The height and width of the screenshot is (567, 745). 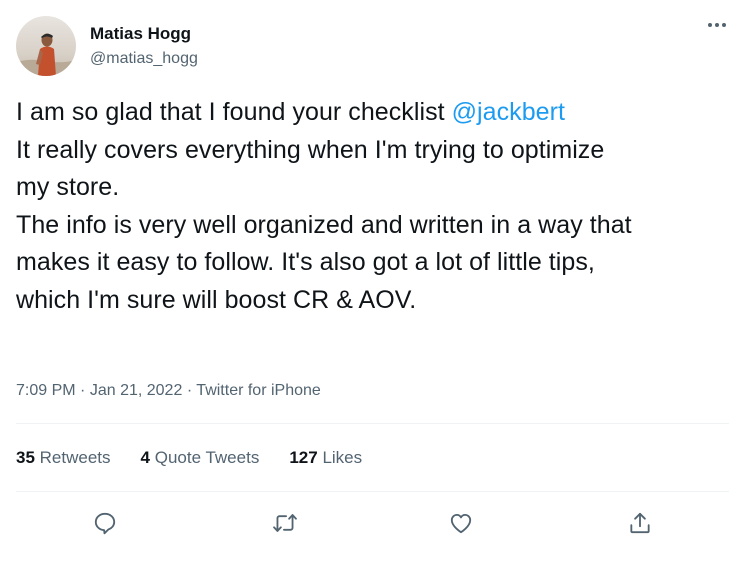 I want to click on tweet-line: which I'm sure will boost CR & AOV., so click(x=216, y=299).